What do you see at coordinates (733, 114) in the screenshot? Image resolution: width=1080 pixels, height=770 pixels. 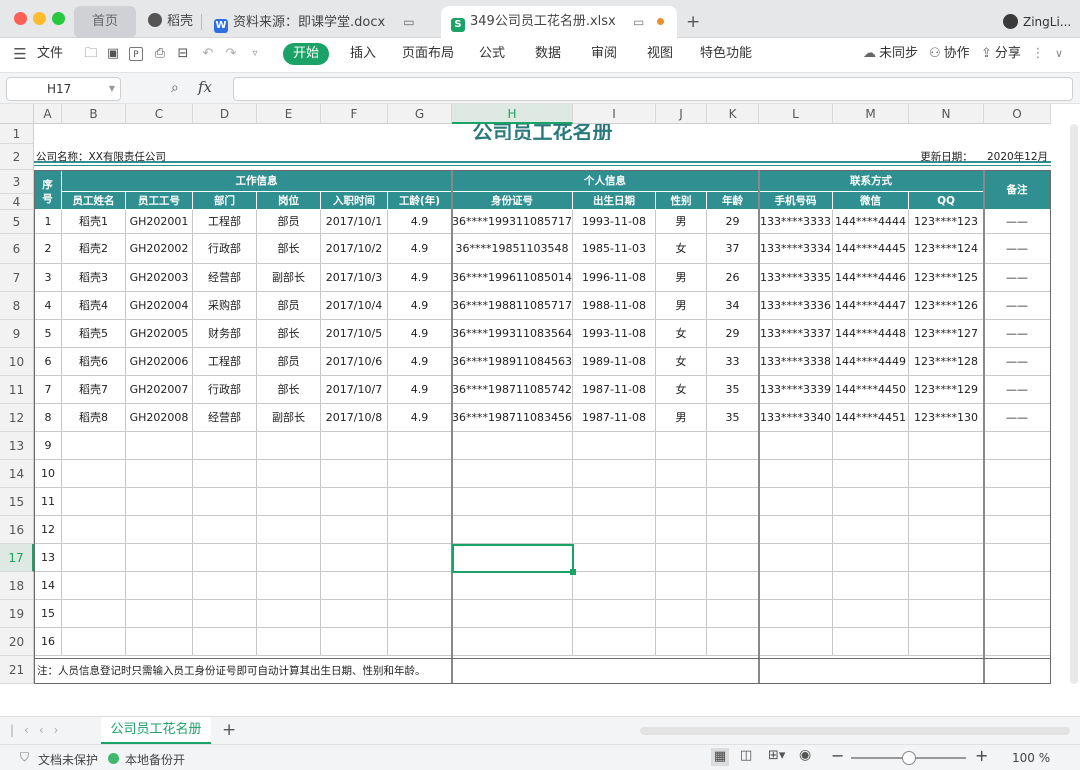 I see `column-header-k: K` at bounding box center [733, 114].